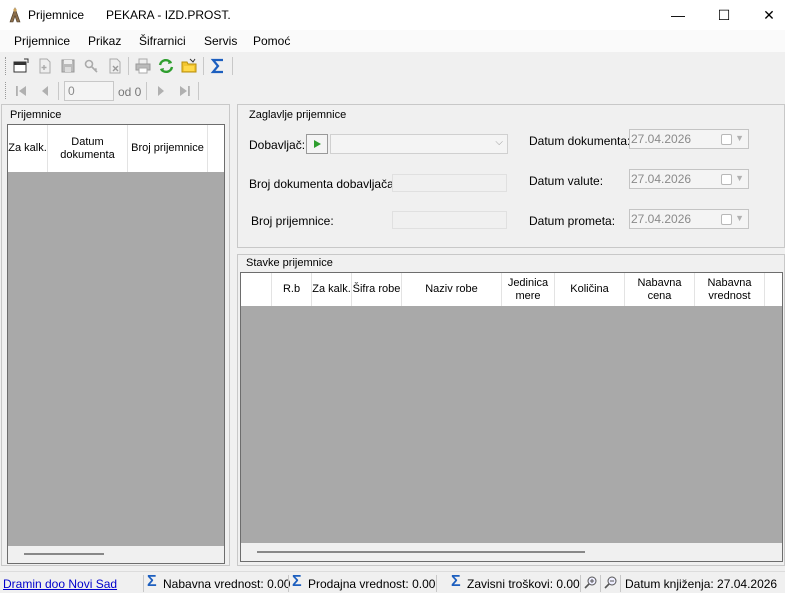  Describe the element at coordinates (449, 183) in the screenshot. I see `broj-dokumenta-dobavljaca-field` at that location.